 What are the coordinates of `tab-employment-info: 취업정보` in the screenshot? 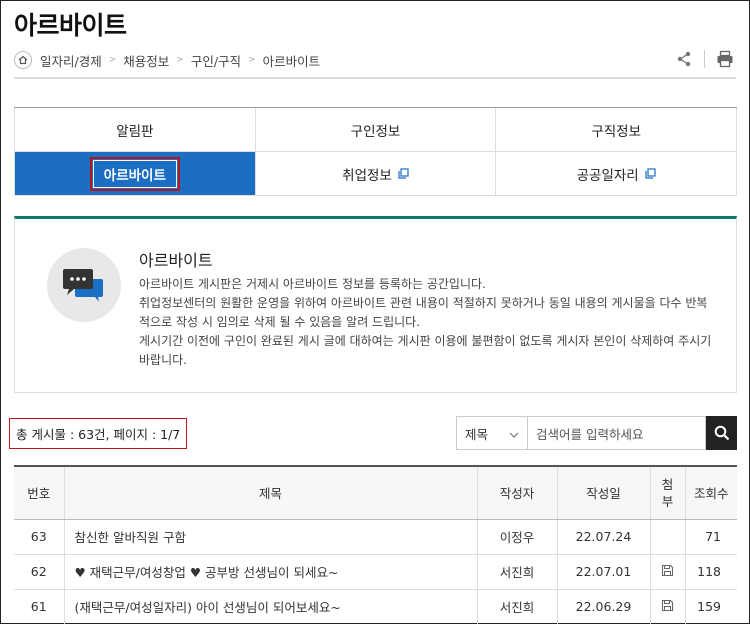 It's located at (376, 173).